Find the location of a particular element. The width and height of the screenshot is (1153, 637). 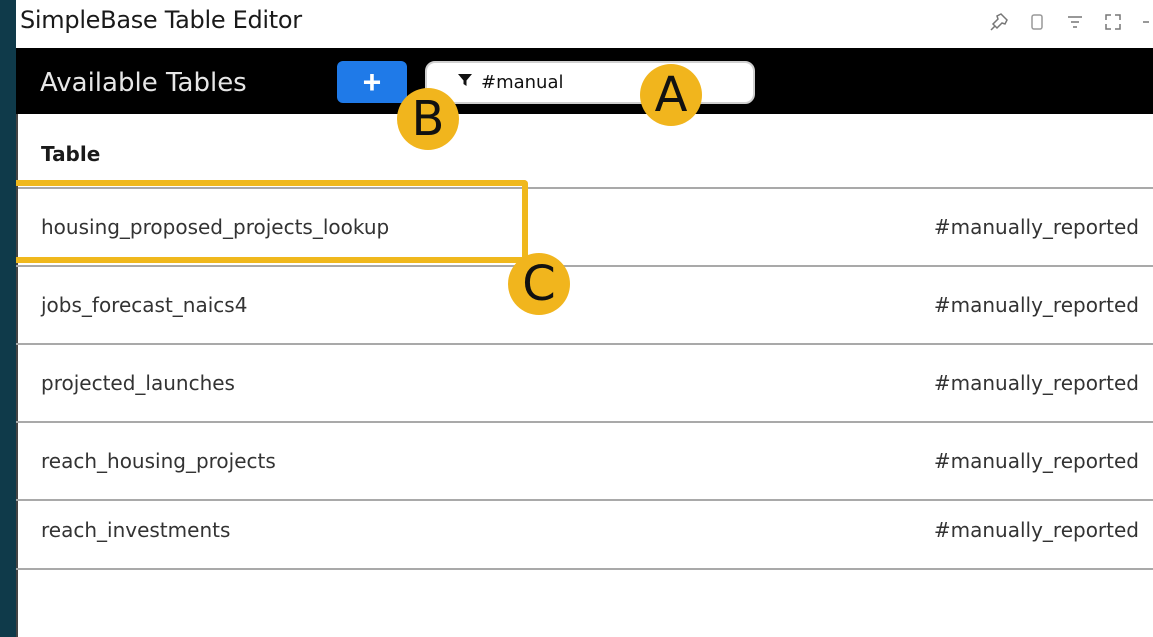

table-name: reach_housing_projects is located at coordinates (158, 461).